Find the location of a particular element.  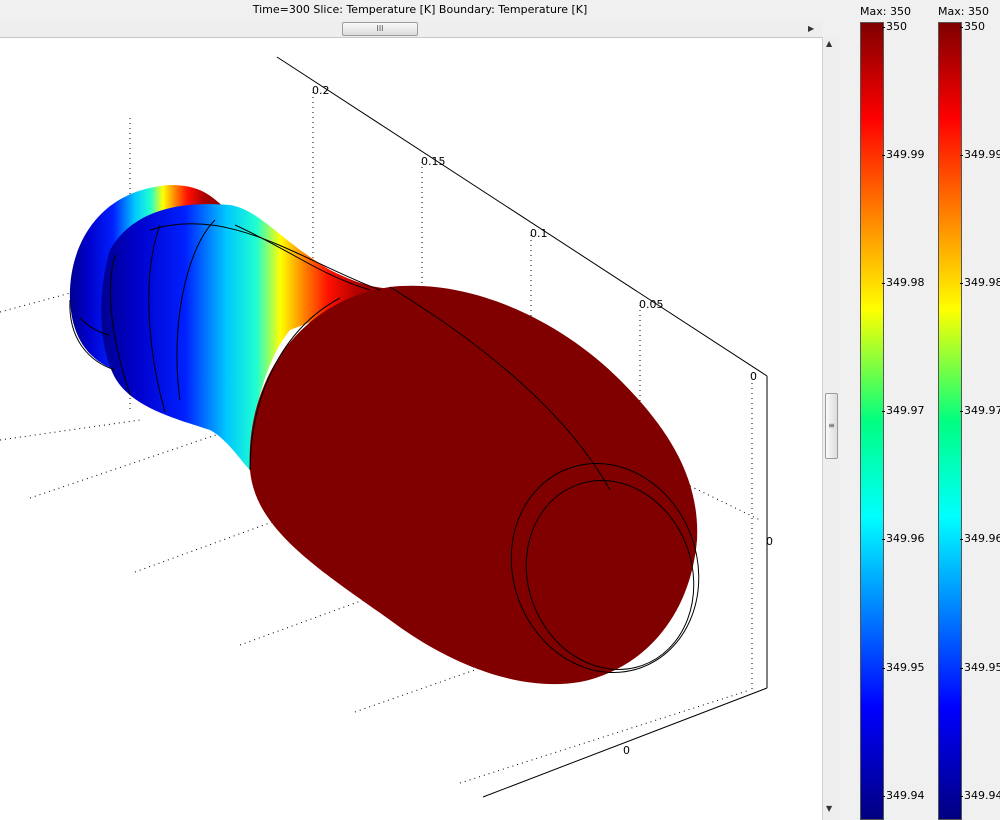

vertical-scrollbar: ▲ ≡ ▼ is located at coordinates (830, 428).